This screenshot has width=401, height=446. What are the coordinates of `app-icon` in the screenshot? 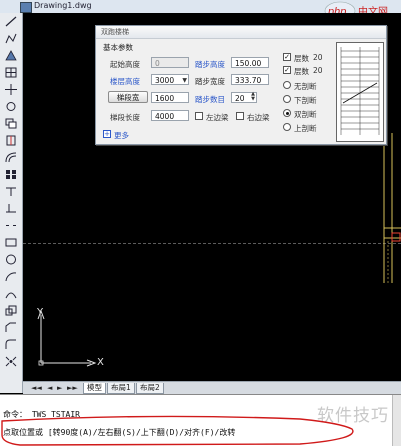 It's located at (26, 7).